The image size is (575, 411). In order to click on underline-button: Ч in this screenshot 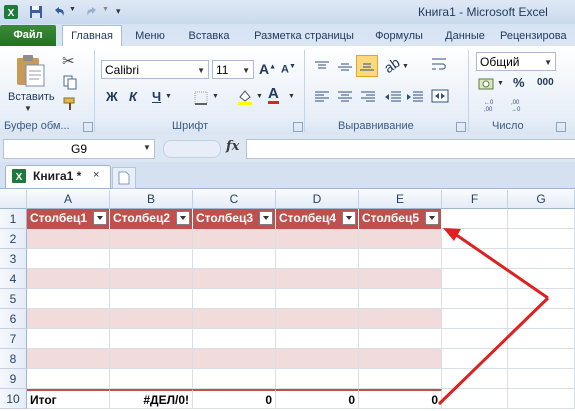, I will do `click(156, 96)`.